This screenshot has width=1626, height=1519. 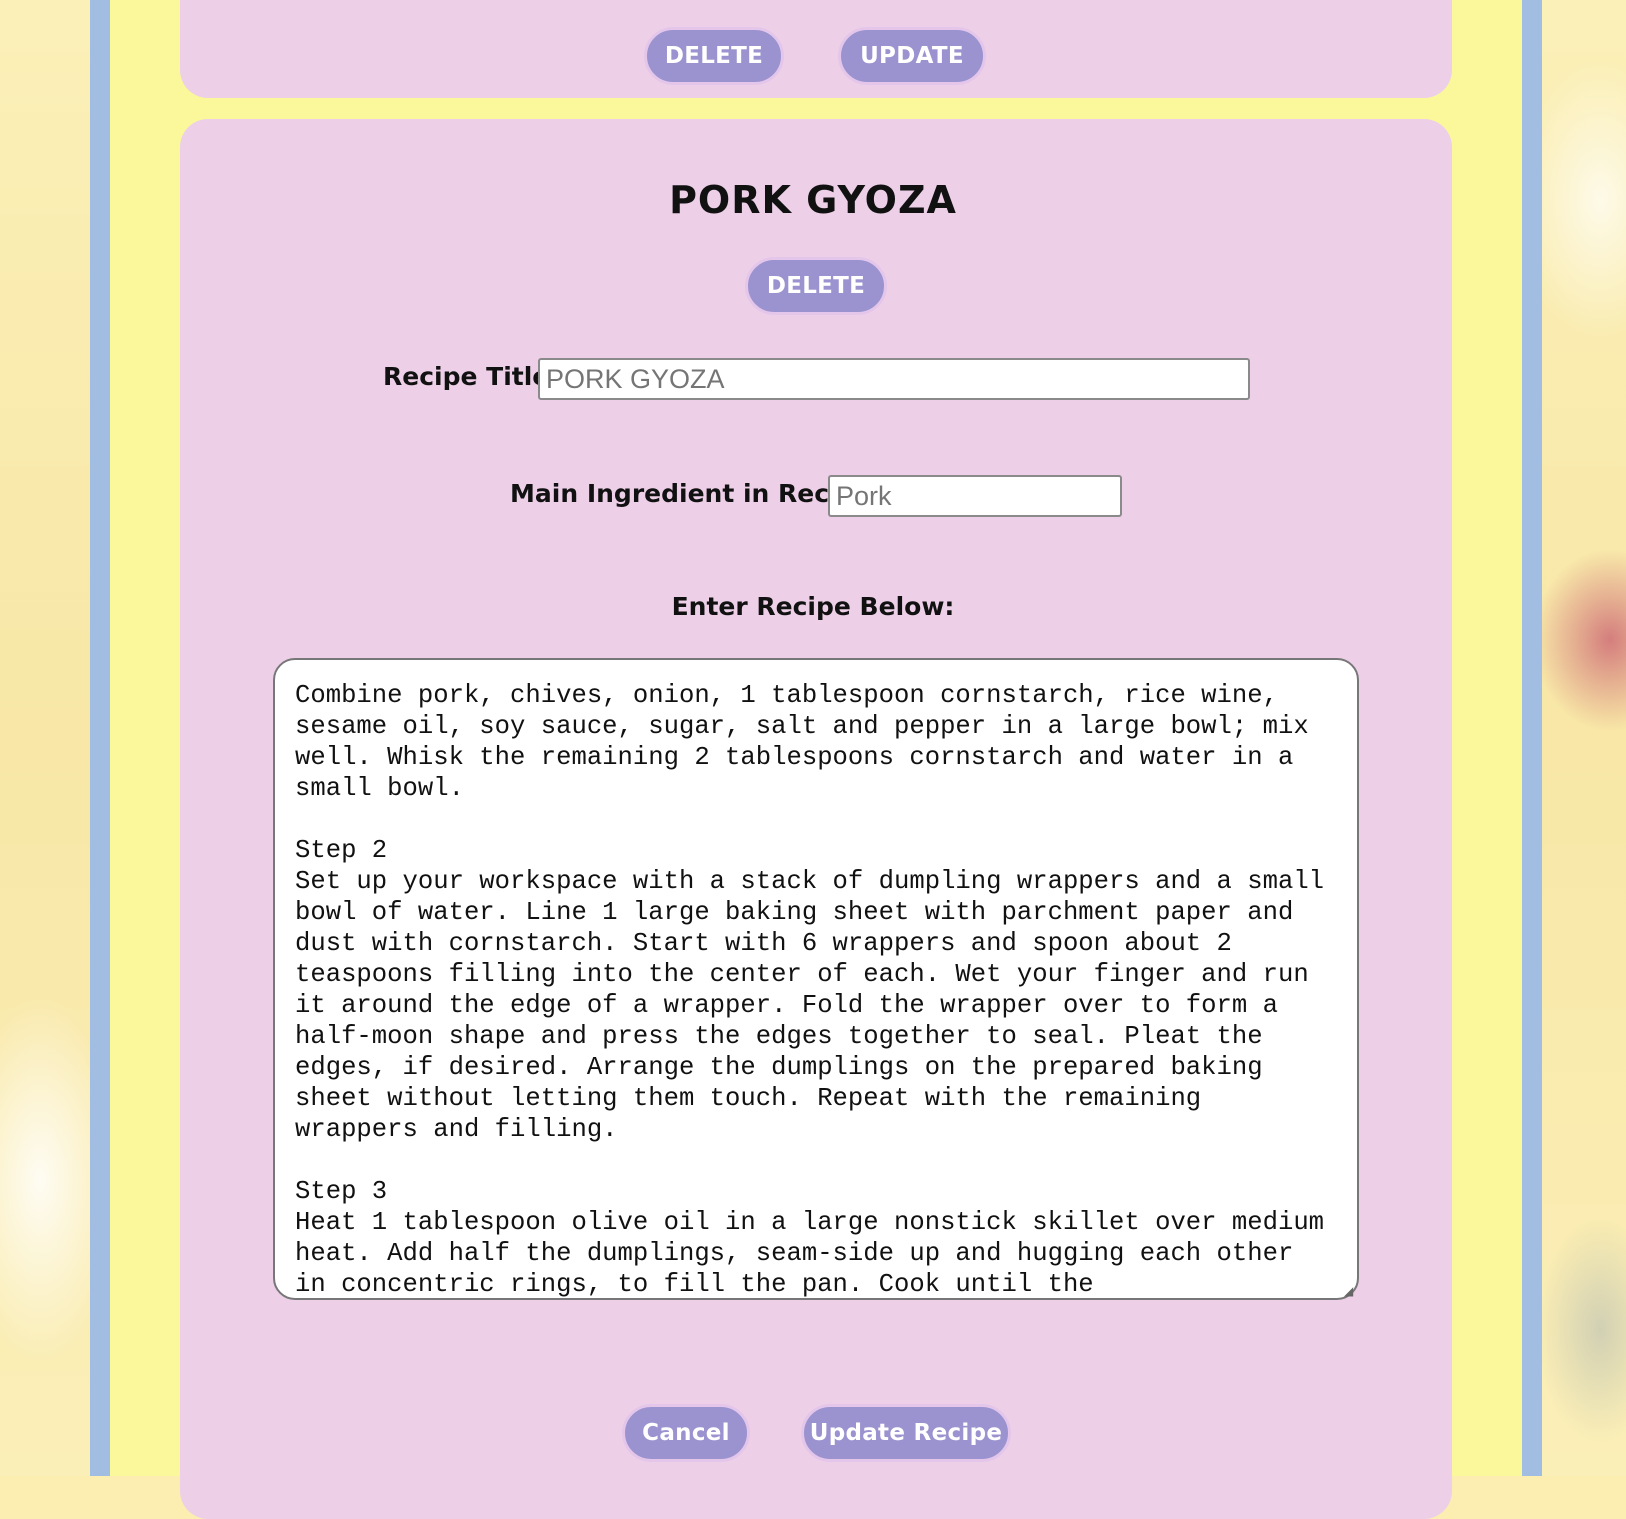 What do you see at coordinates (714, 56) in the screenshot?
I see `delete-button: DELETE` at bounding box center [714, 56].